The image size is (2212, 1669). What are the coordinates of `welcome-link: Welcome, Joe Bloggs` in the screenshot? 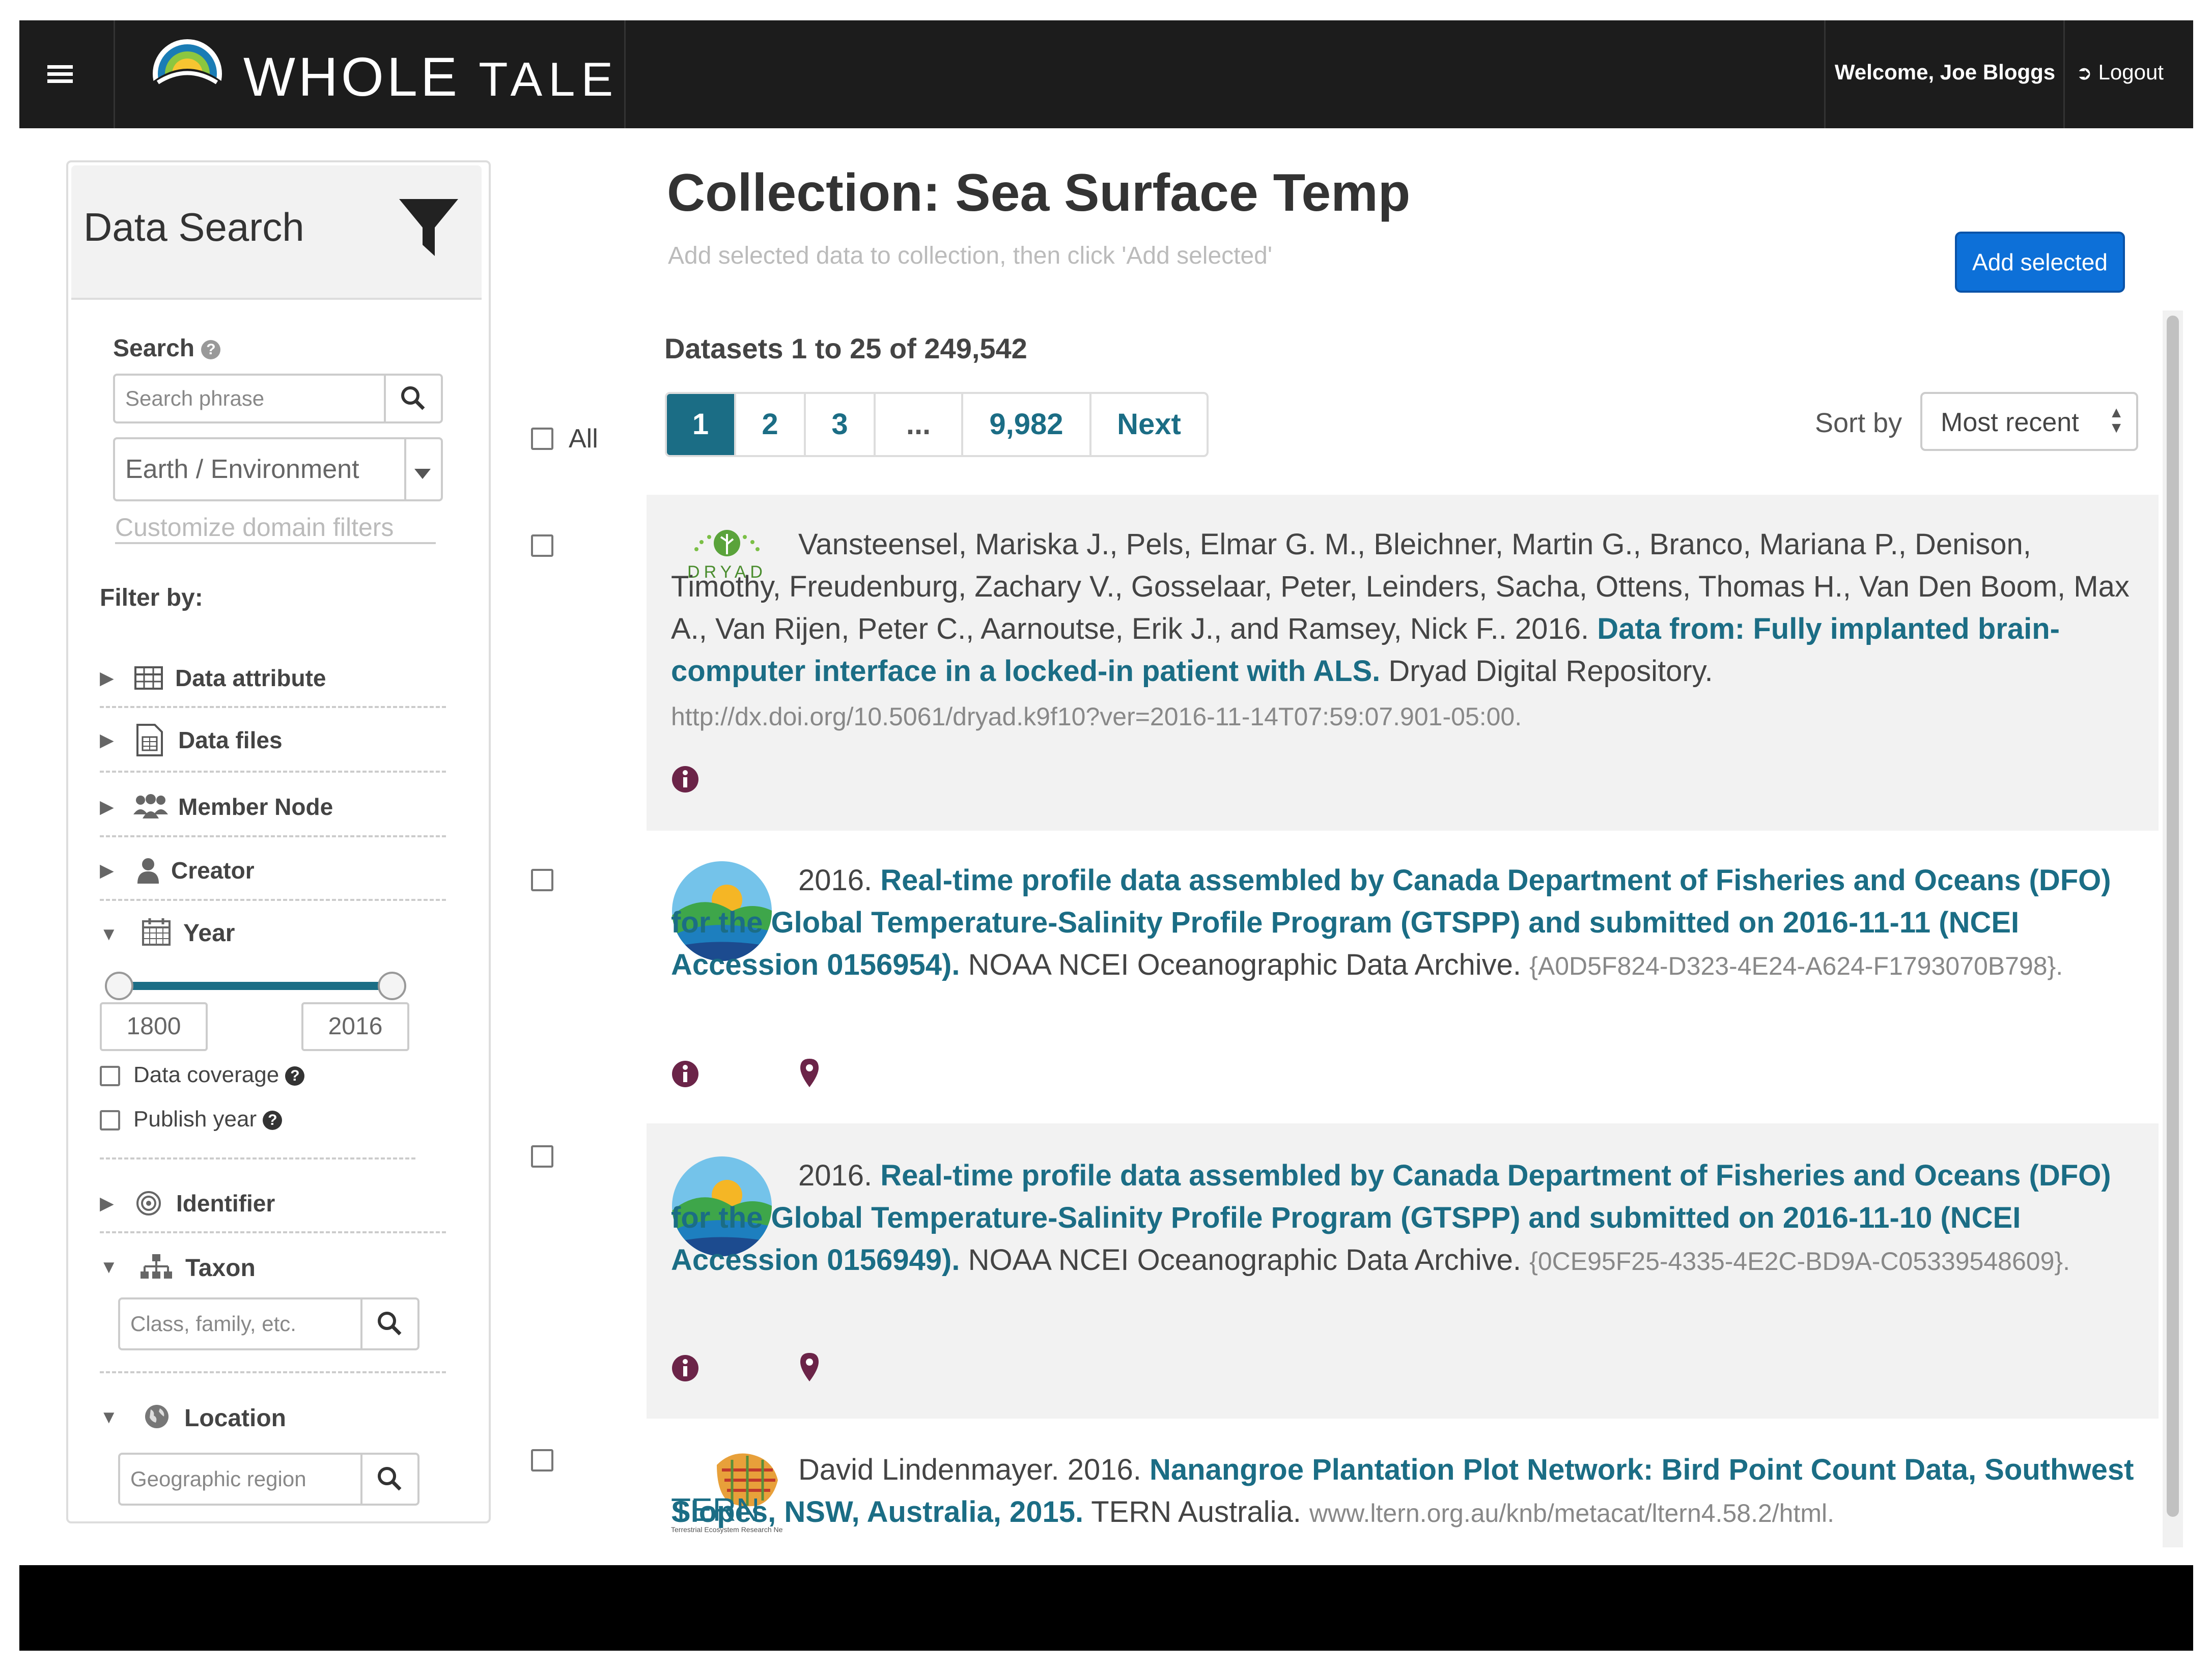 It's located at (1945, 72).